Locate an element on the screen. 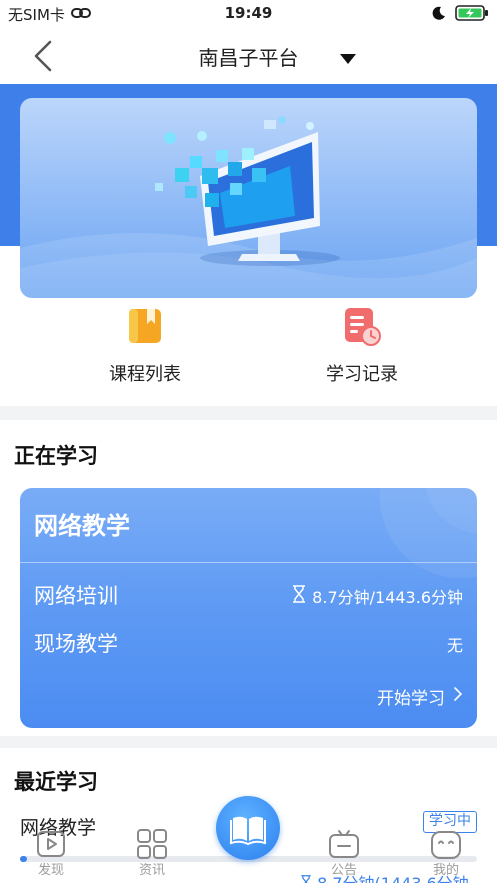  start-label: 开始学习 is located at coordinates (411, 699).